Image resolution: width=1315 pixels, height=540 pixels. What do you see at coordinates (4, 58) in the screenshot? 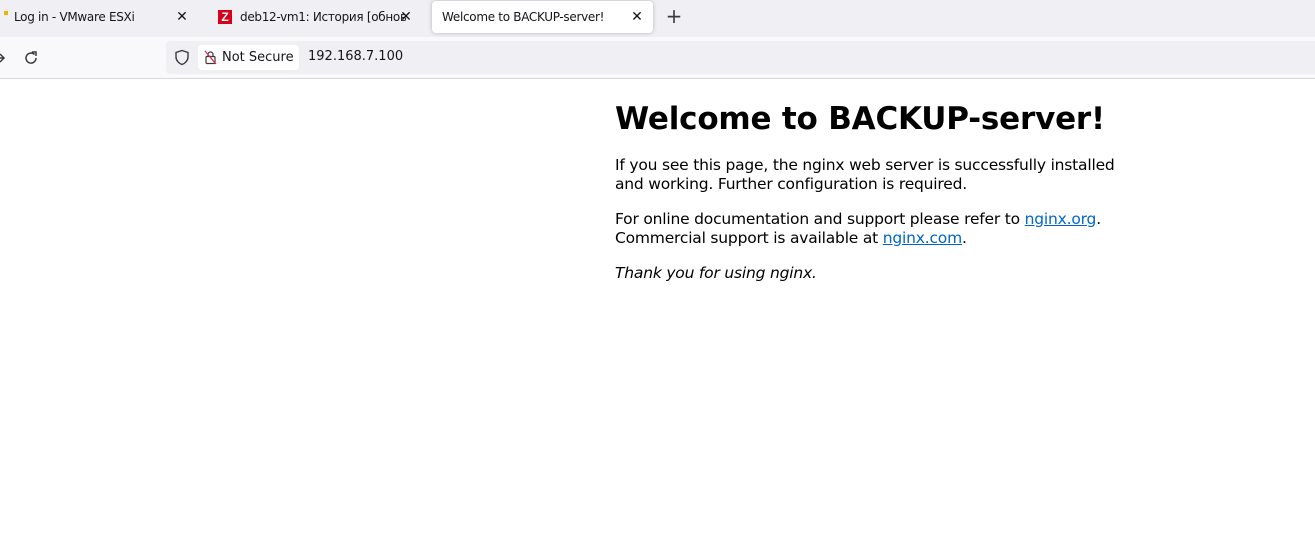
I see `forward-icon` at bounding box center [4, 58].